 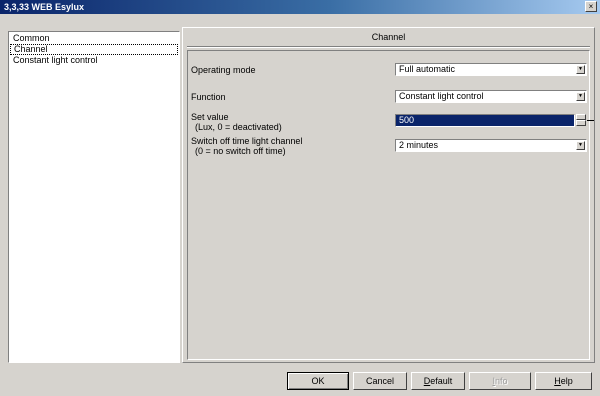 I want to click on param-sublabel-text: (Lux, 0 = deactivated), so click(x=238, y=127).